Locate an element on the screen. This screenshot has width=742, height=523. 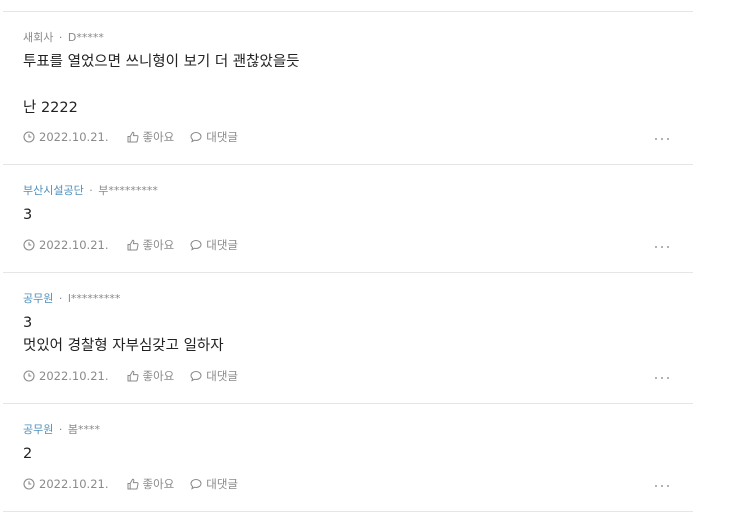
comment-user: 봄**** is located at coordinates (83, 429).